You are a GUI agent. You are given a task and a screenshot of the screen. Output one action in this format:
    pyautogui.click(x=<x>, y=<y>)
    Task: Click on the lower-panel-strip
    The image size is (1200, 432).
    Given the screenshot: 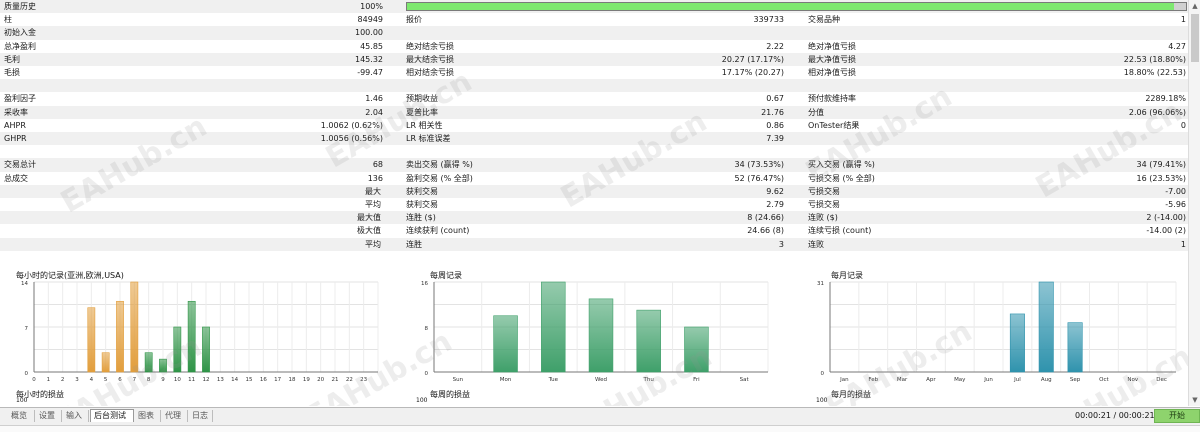 What is the action you would take?
    pyautogui.click(x=600, y=428)
    